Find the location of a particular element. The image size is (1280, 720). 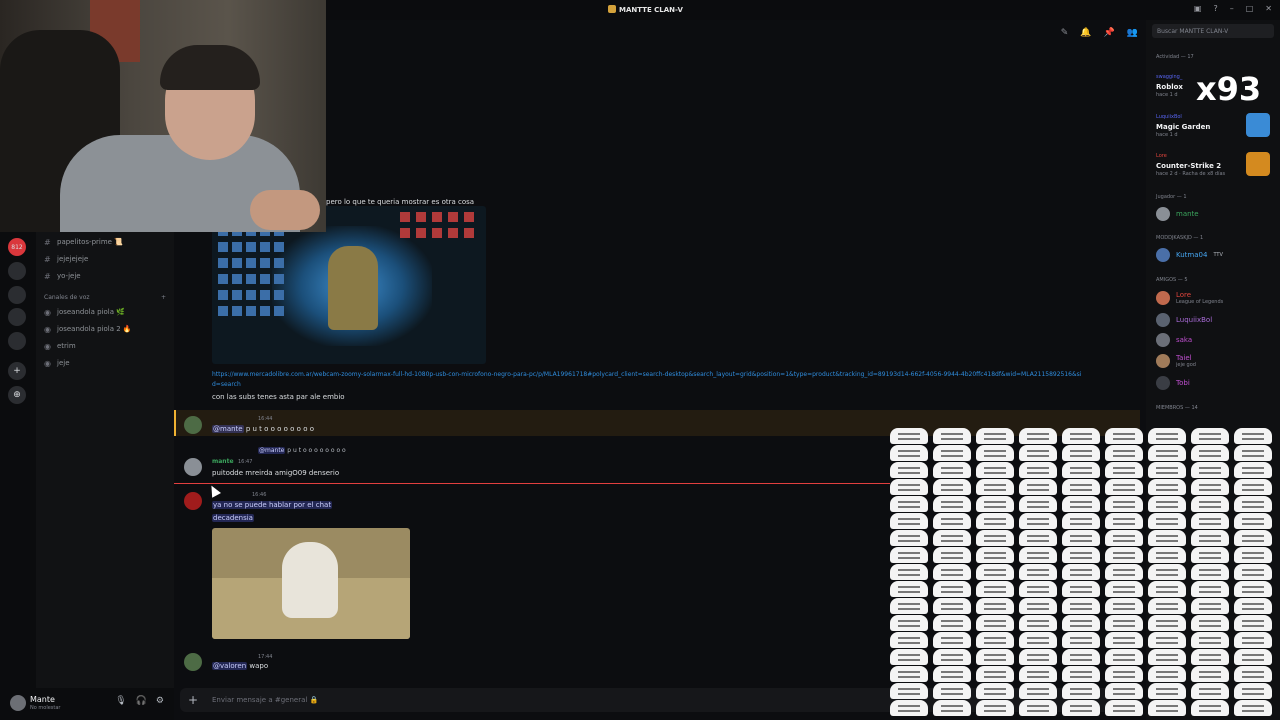

activity-since: hace 2 d · Racha de x8 días is located at coordinates (1191, 174).